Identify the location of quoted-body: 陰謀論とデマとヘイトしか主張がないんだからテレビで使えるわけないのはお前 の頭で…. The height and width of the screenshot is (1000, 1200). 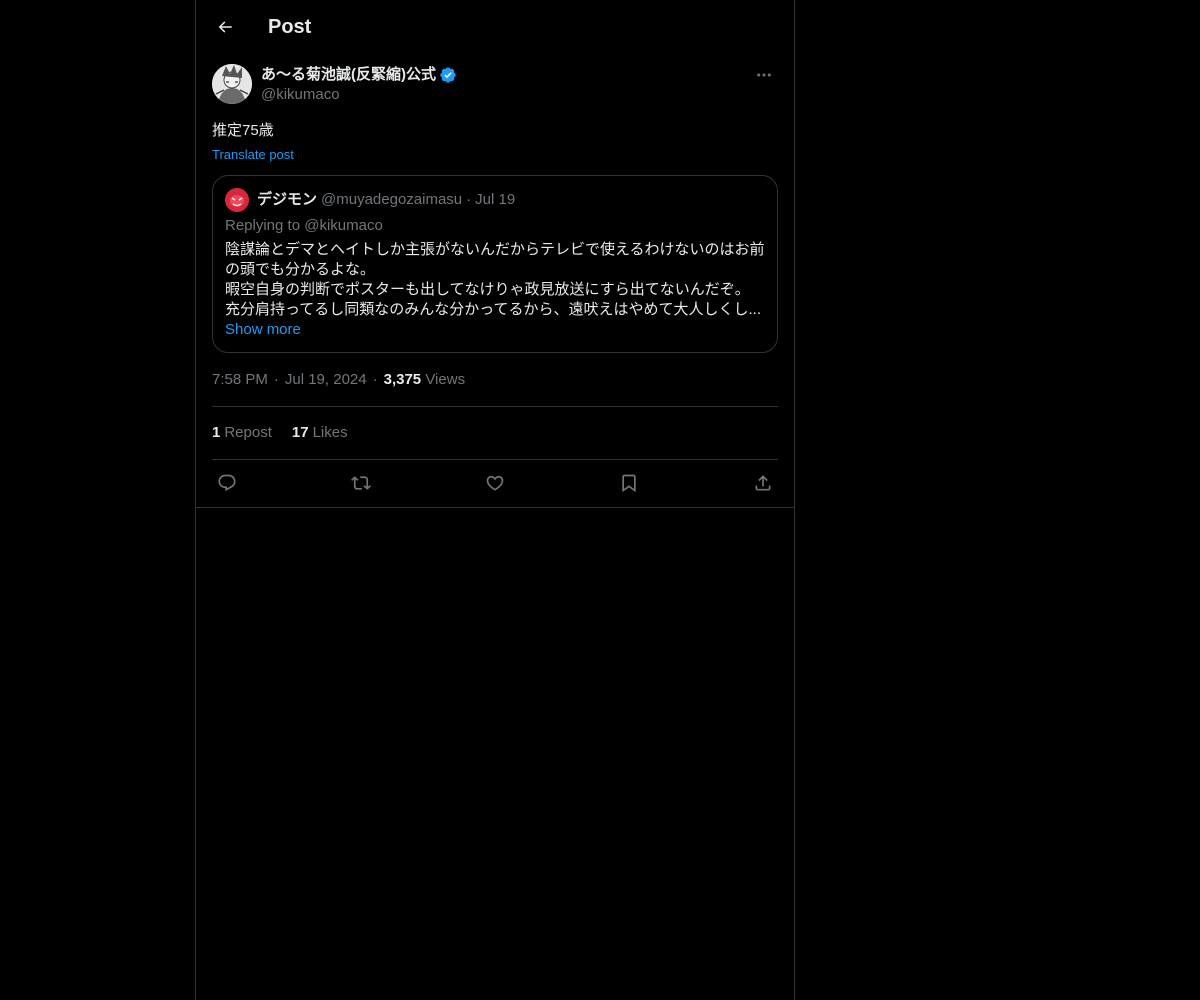
(495, 280).